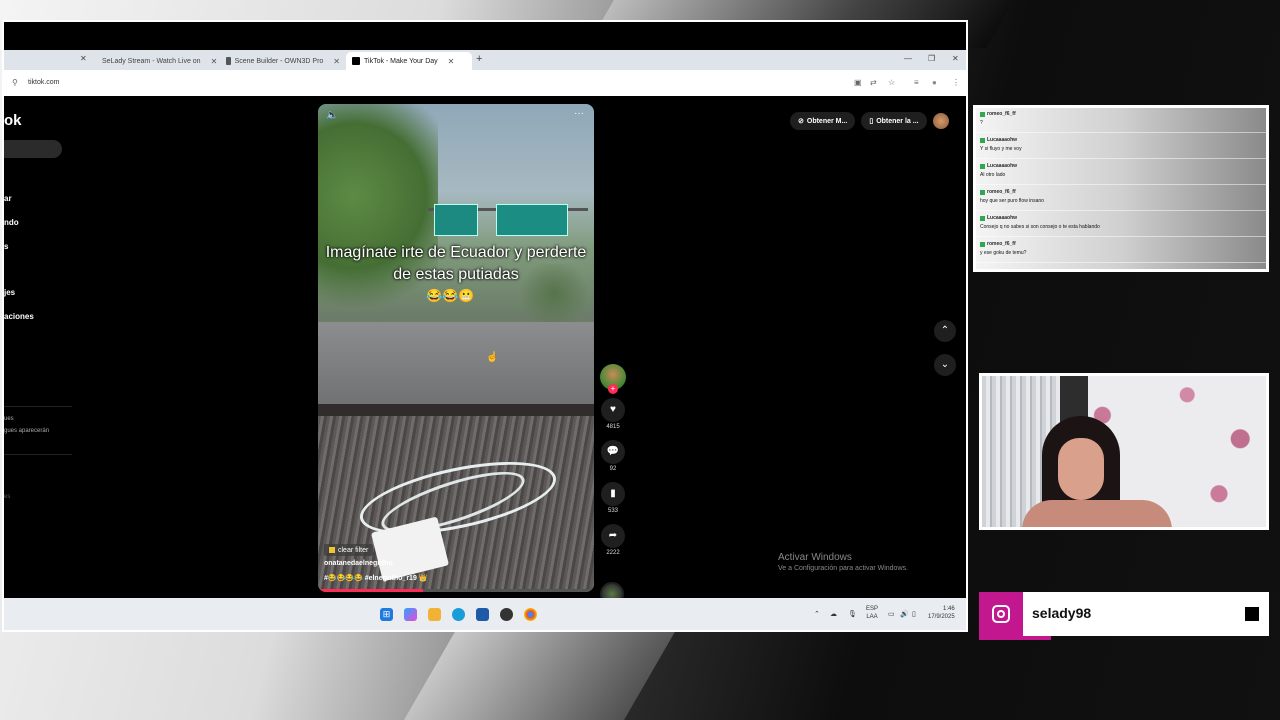  What do you see at coordinates (931, 58) in the screenshot?
I see `maximize-icon: ❐` at bounding box center [931, 58].